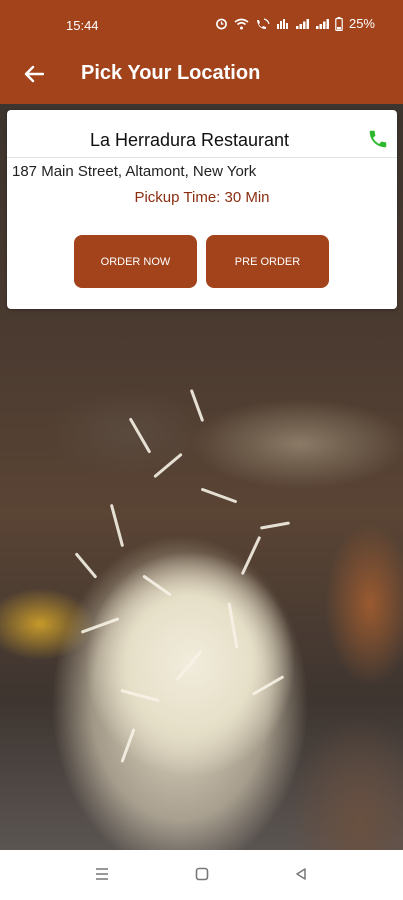 The width and height of the screenshot is (403, 900). Describe the element at coordinates (361, 23) in the screenshot. I see `battery-percent: 25%` at that location.